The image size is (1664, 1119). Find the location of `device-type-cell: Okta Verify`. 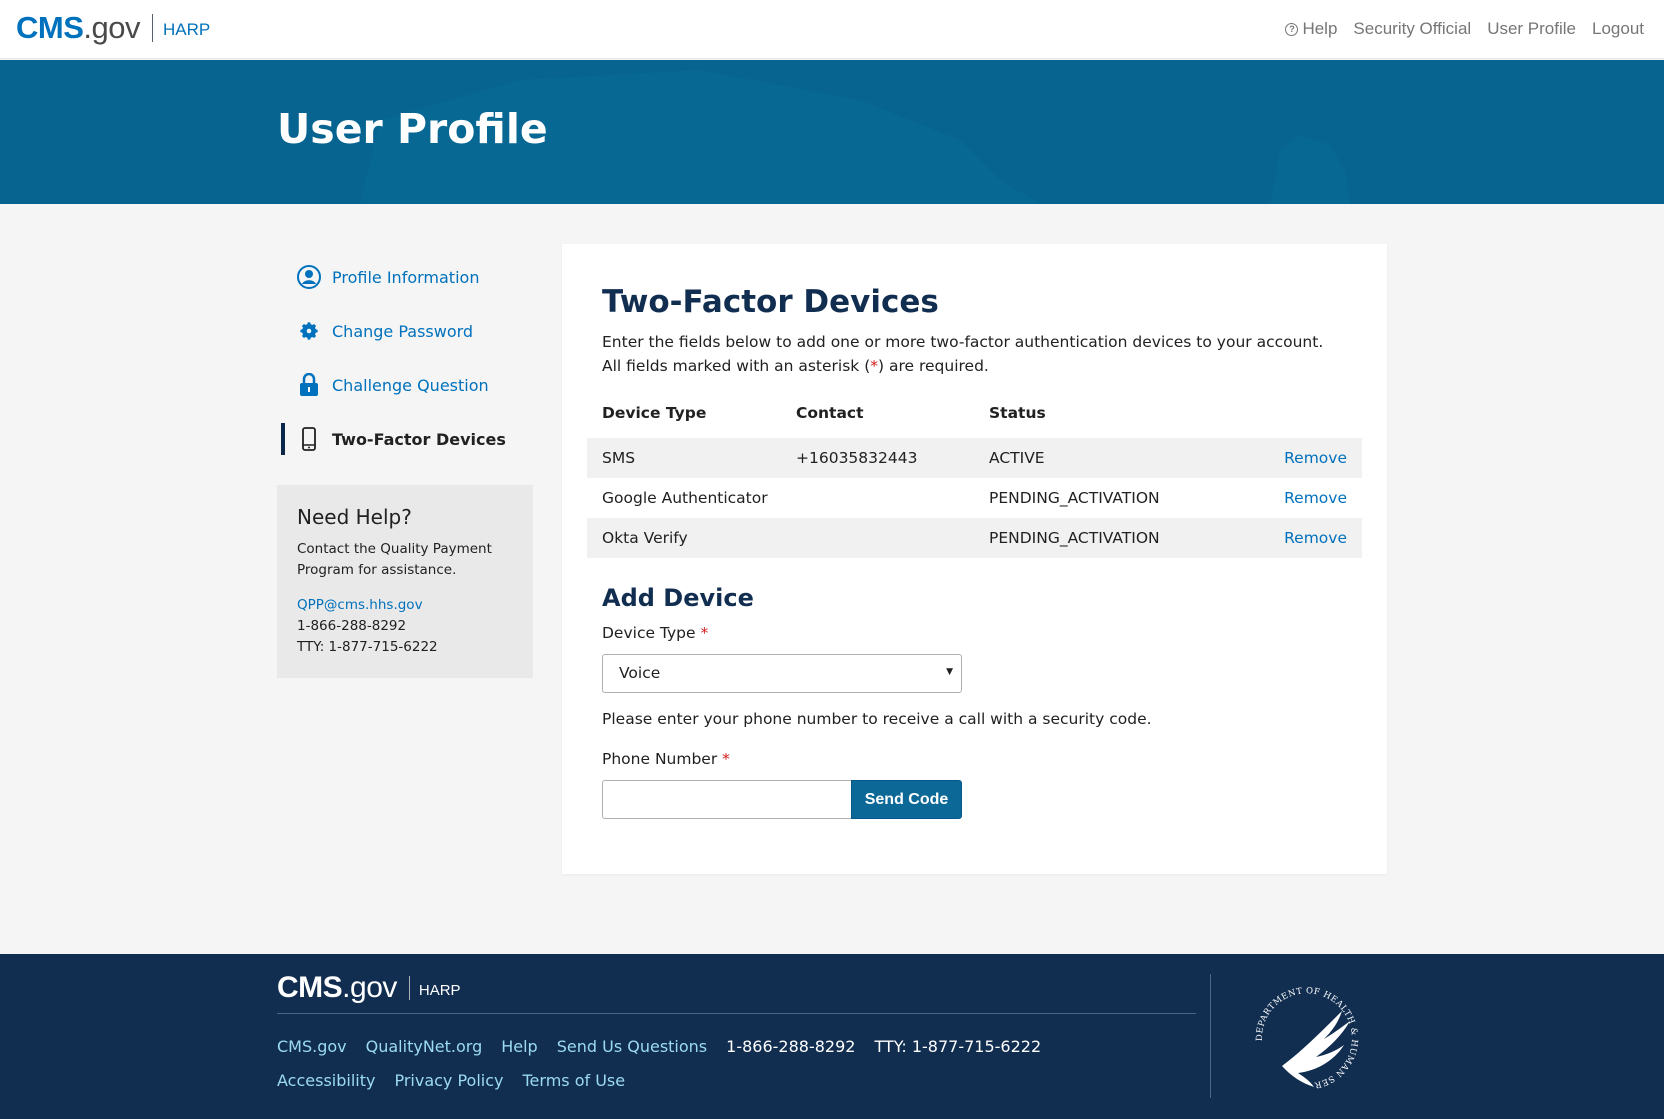

device-type-cell: Okta Verify is located at coordinates (645, 538).